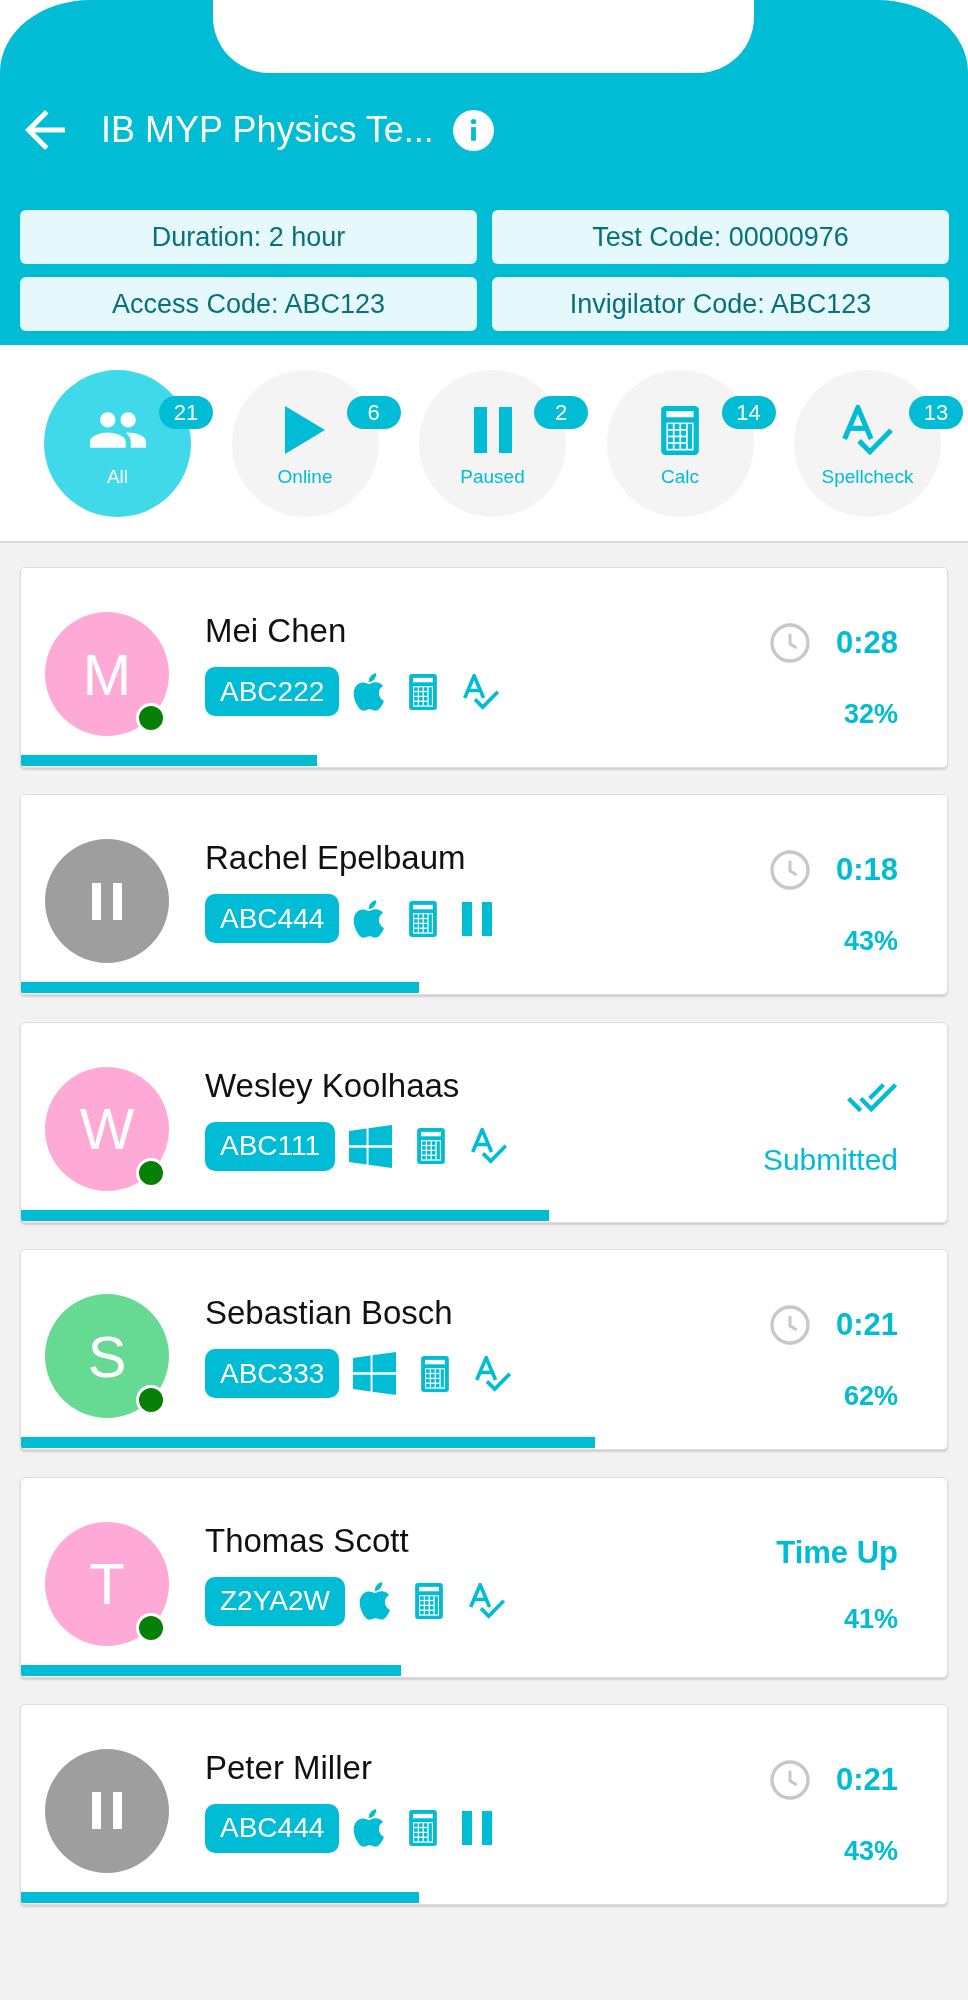  Describe the element at coordinates (866, 643) in the screenshot. I see `time-remaining: 0:28` at that location.